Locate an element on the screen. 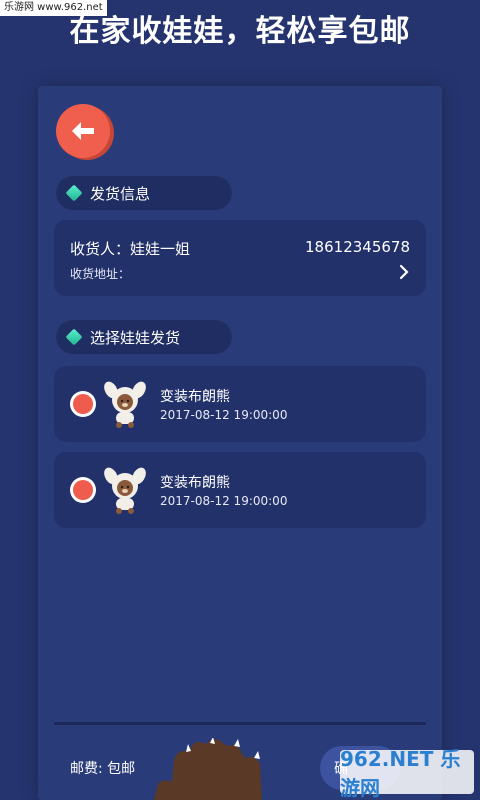  section-shipping-info: 发货信息 is located at coordinates (144, 193).